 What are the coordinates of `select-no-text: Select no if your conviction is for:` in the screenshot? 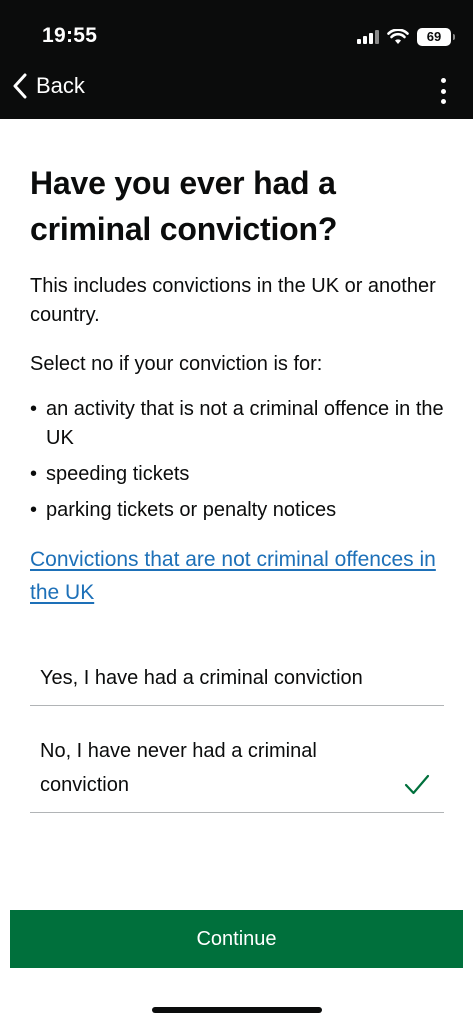 It's located at (176, 364).